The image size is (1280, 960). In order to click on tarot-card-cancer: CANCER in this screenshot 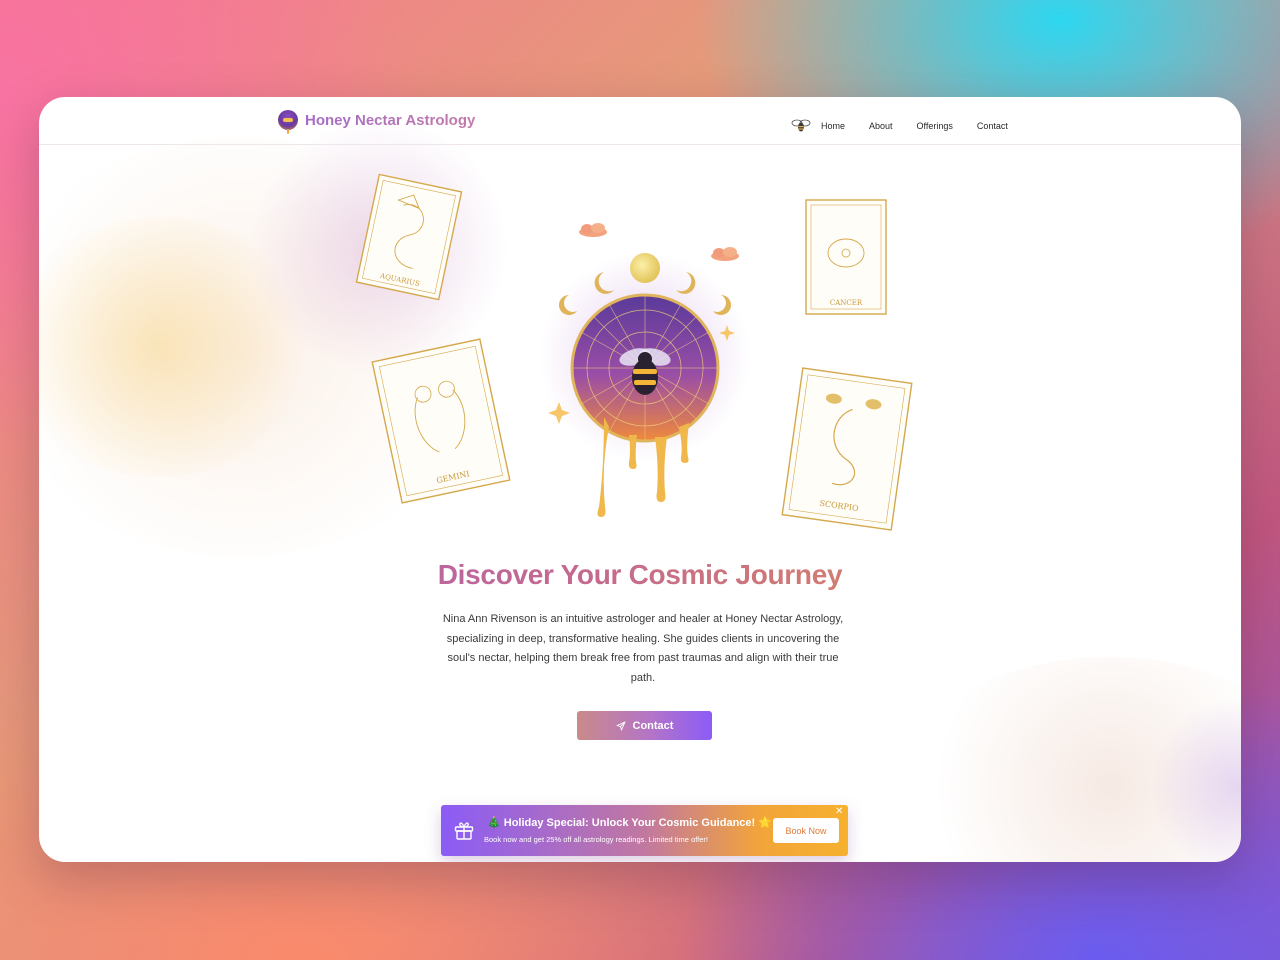, I will do `click(846, 257)`.